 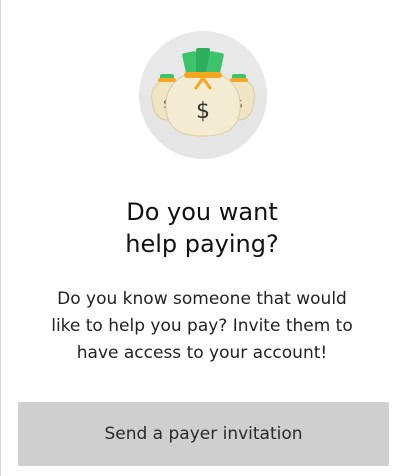 What do you see at coordinates (202, 244) in the screenshot?
I see `heading-line-2: help paying?` at bounding box center [202, 244].